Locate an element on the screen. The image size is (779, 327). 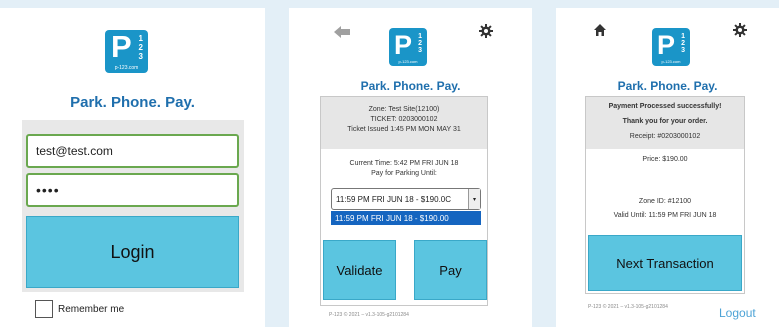
remember-checkbox is located at coordinates (44, 309).